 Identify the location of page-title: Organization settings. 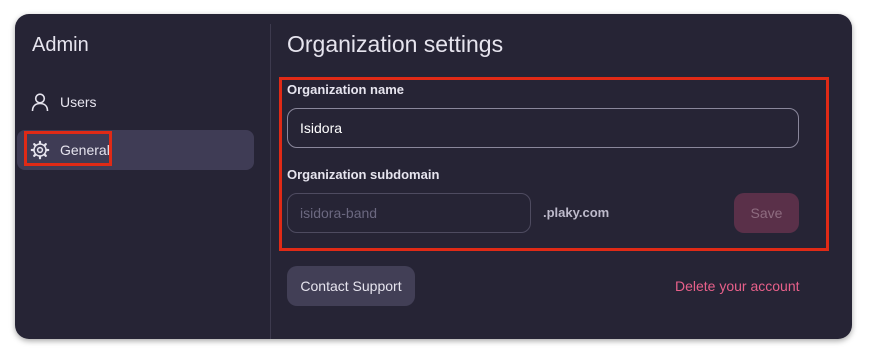
(395, 44).